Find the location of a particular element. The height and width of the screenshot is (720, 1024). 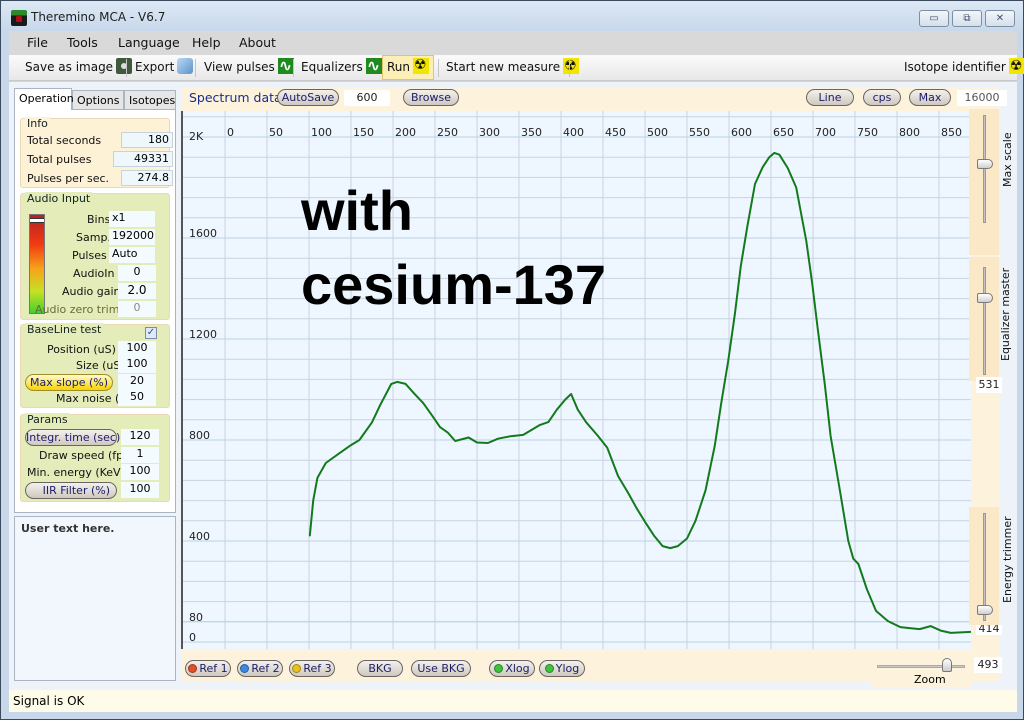

min-energy-value: 100 is located at coordinates (140, 472).